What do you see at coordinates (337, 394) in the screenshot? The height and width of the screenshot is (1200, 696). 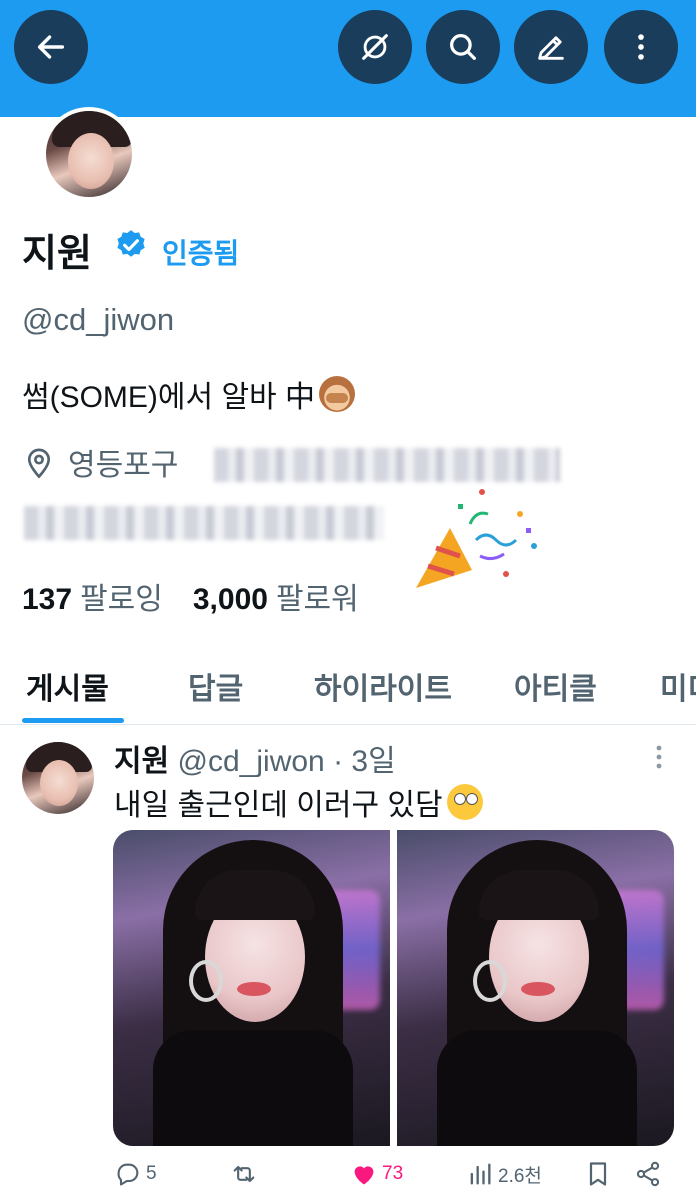 I see `speak-no-evil-monkey-emoji` at bounding box center [337, 394].